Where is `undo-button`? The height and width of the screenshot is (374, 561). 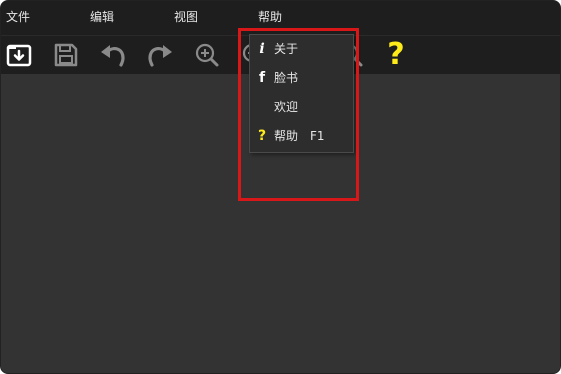 undo-button is located at coordinates (113, 55).